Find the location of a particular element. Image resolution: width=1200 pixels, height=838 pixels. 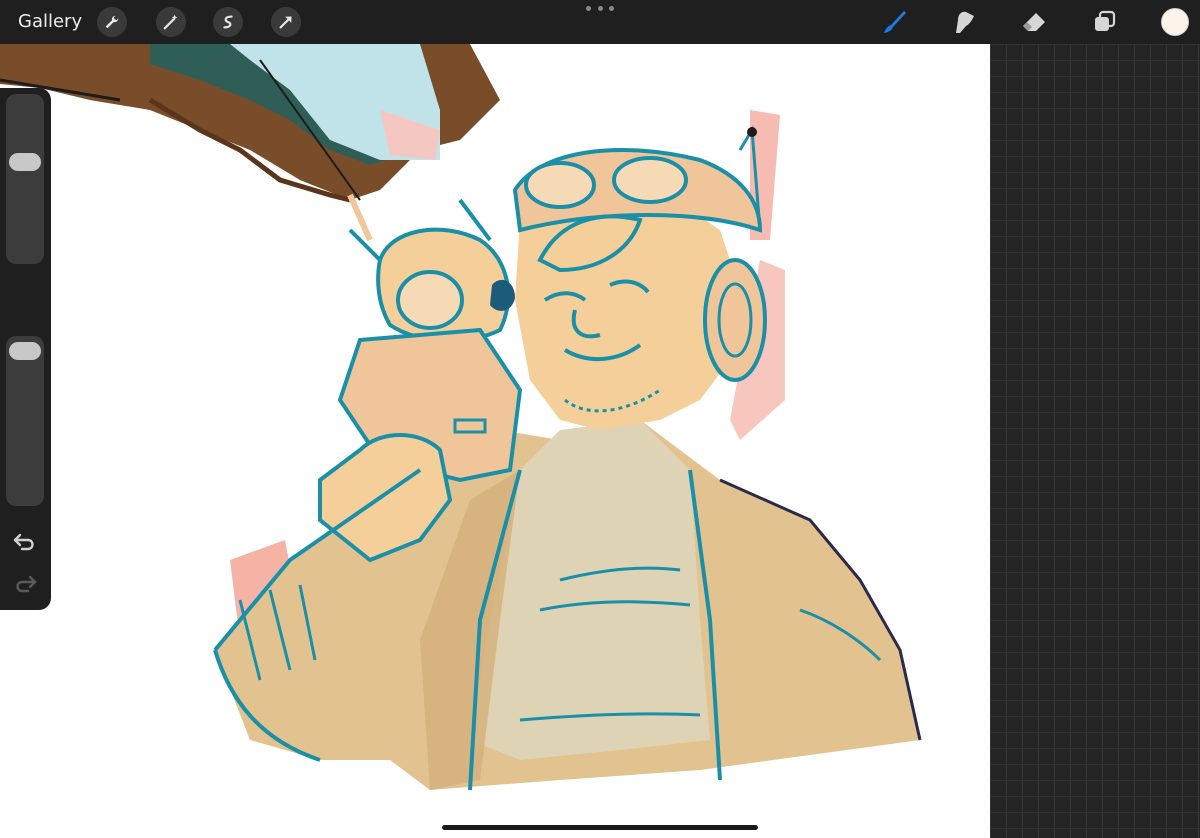

more-options-icon is located at coordinates (600, 12).